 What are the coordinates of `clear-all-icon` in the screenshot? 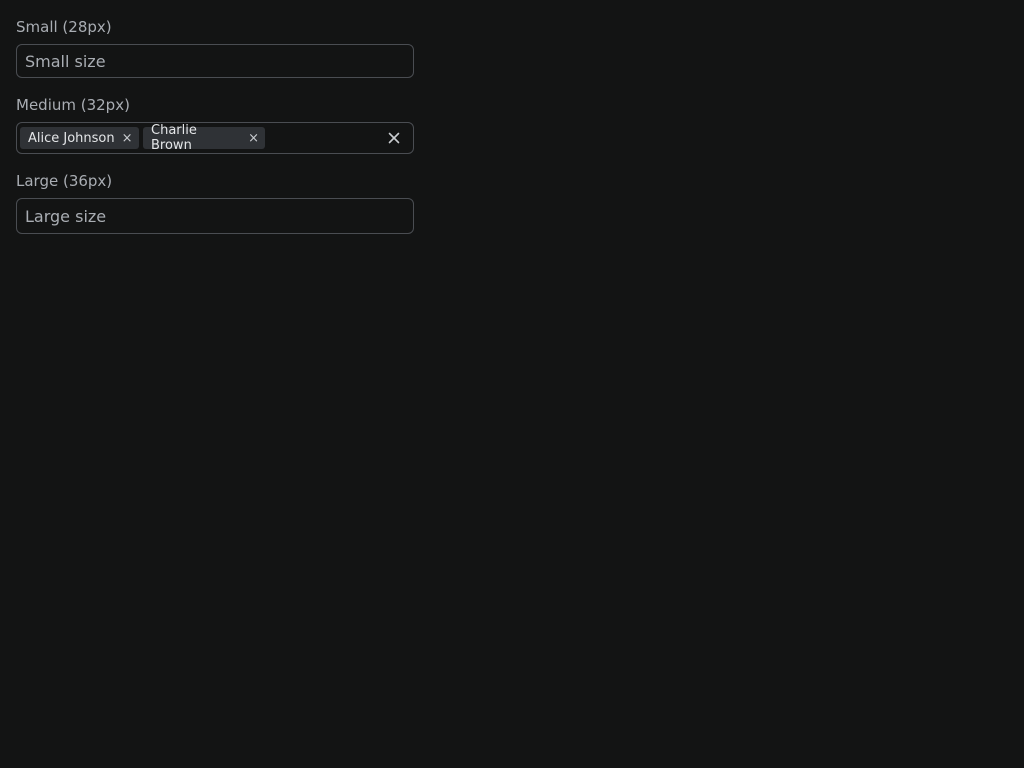 It's located at (394, 138).